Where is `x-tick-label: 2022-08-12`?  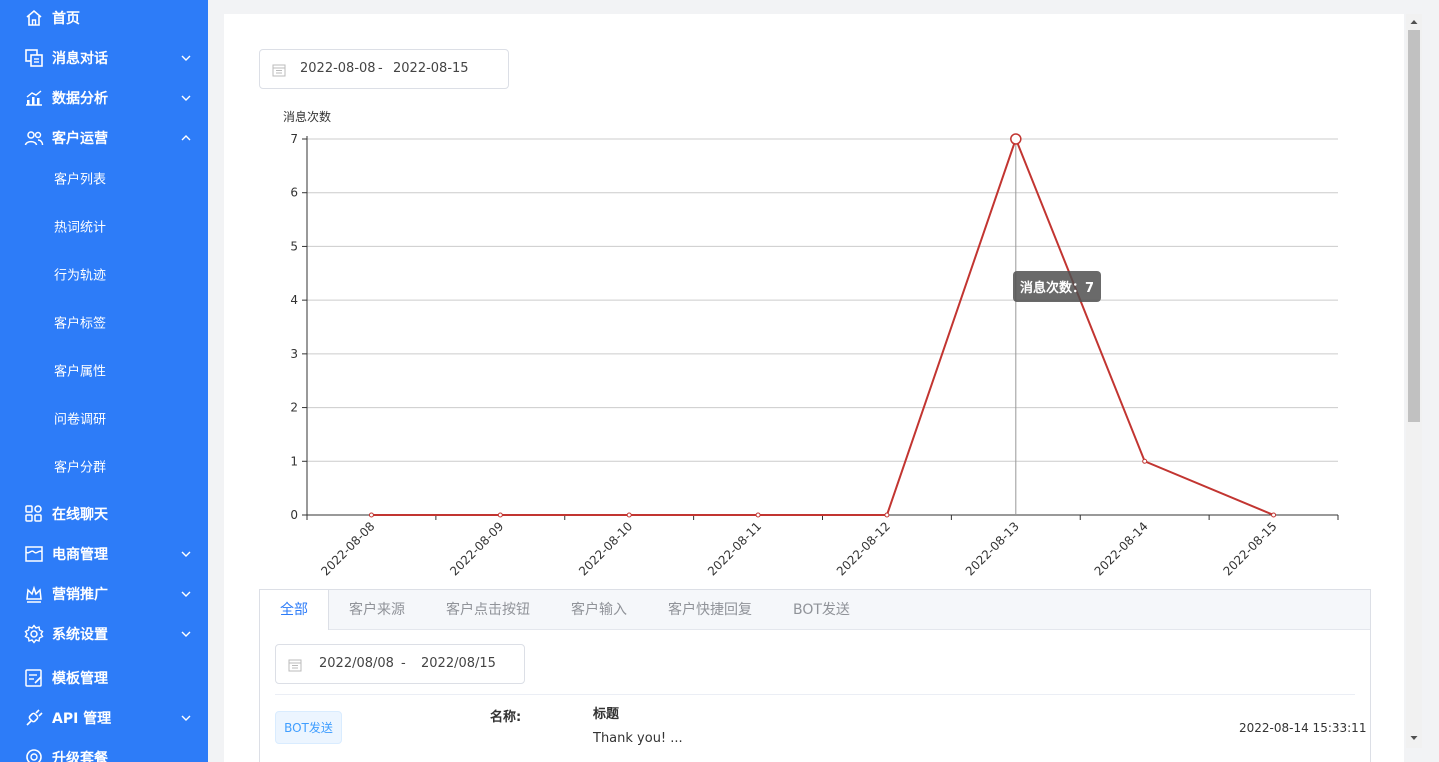
x-tick-label: 2022-08-12 is located at coordinates (863, 548).